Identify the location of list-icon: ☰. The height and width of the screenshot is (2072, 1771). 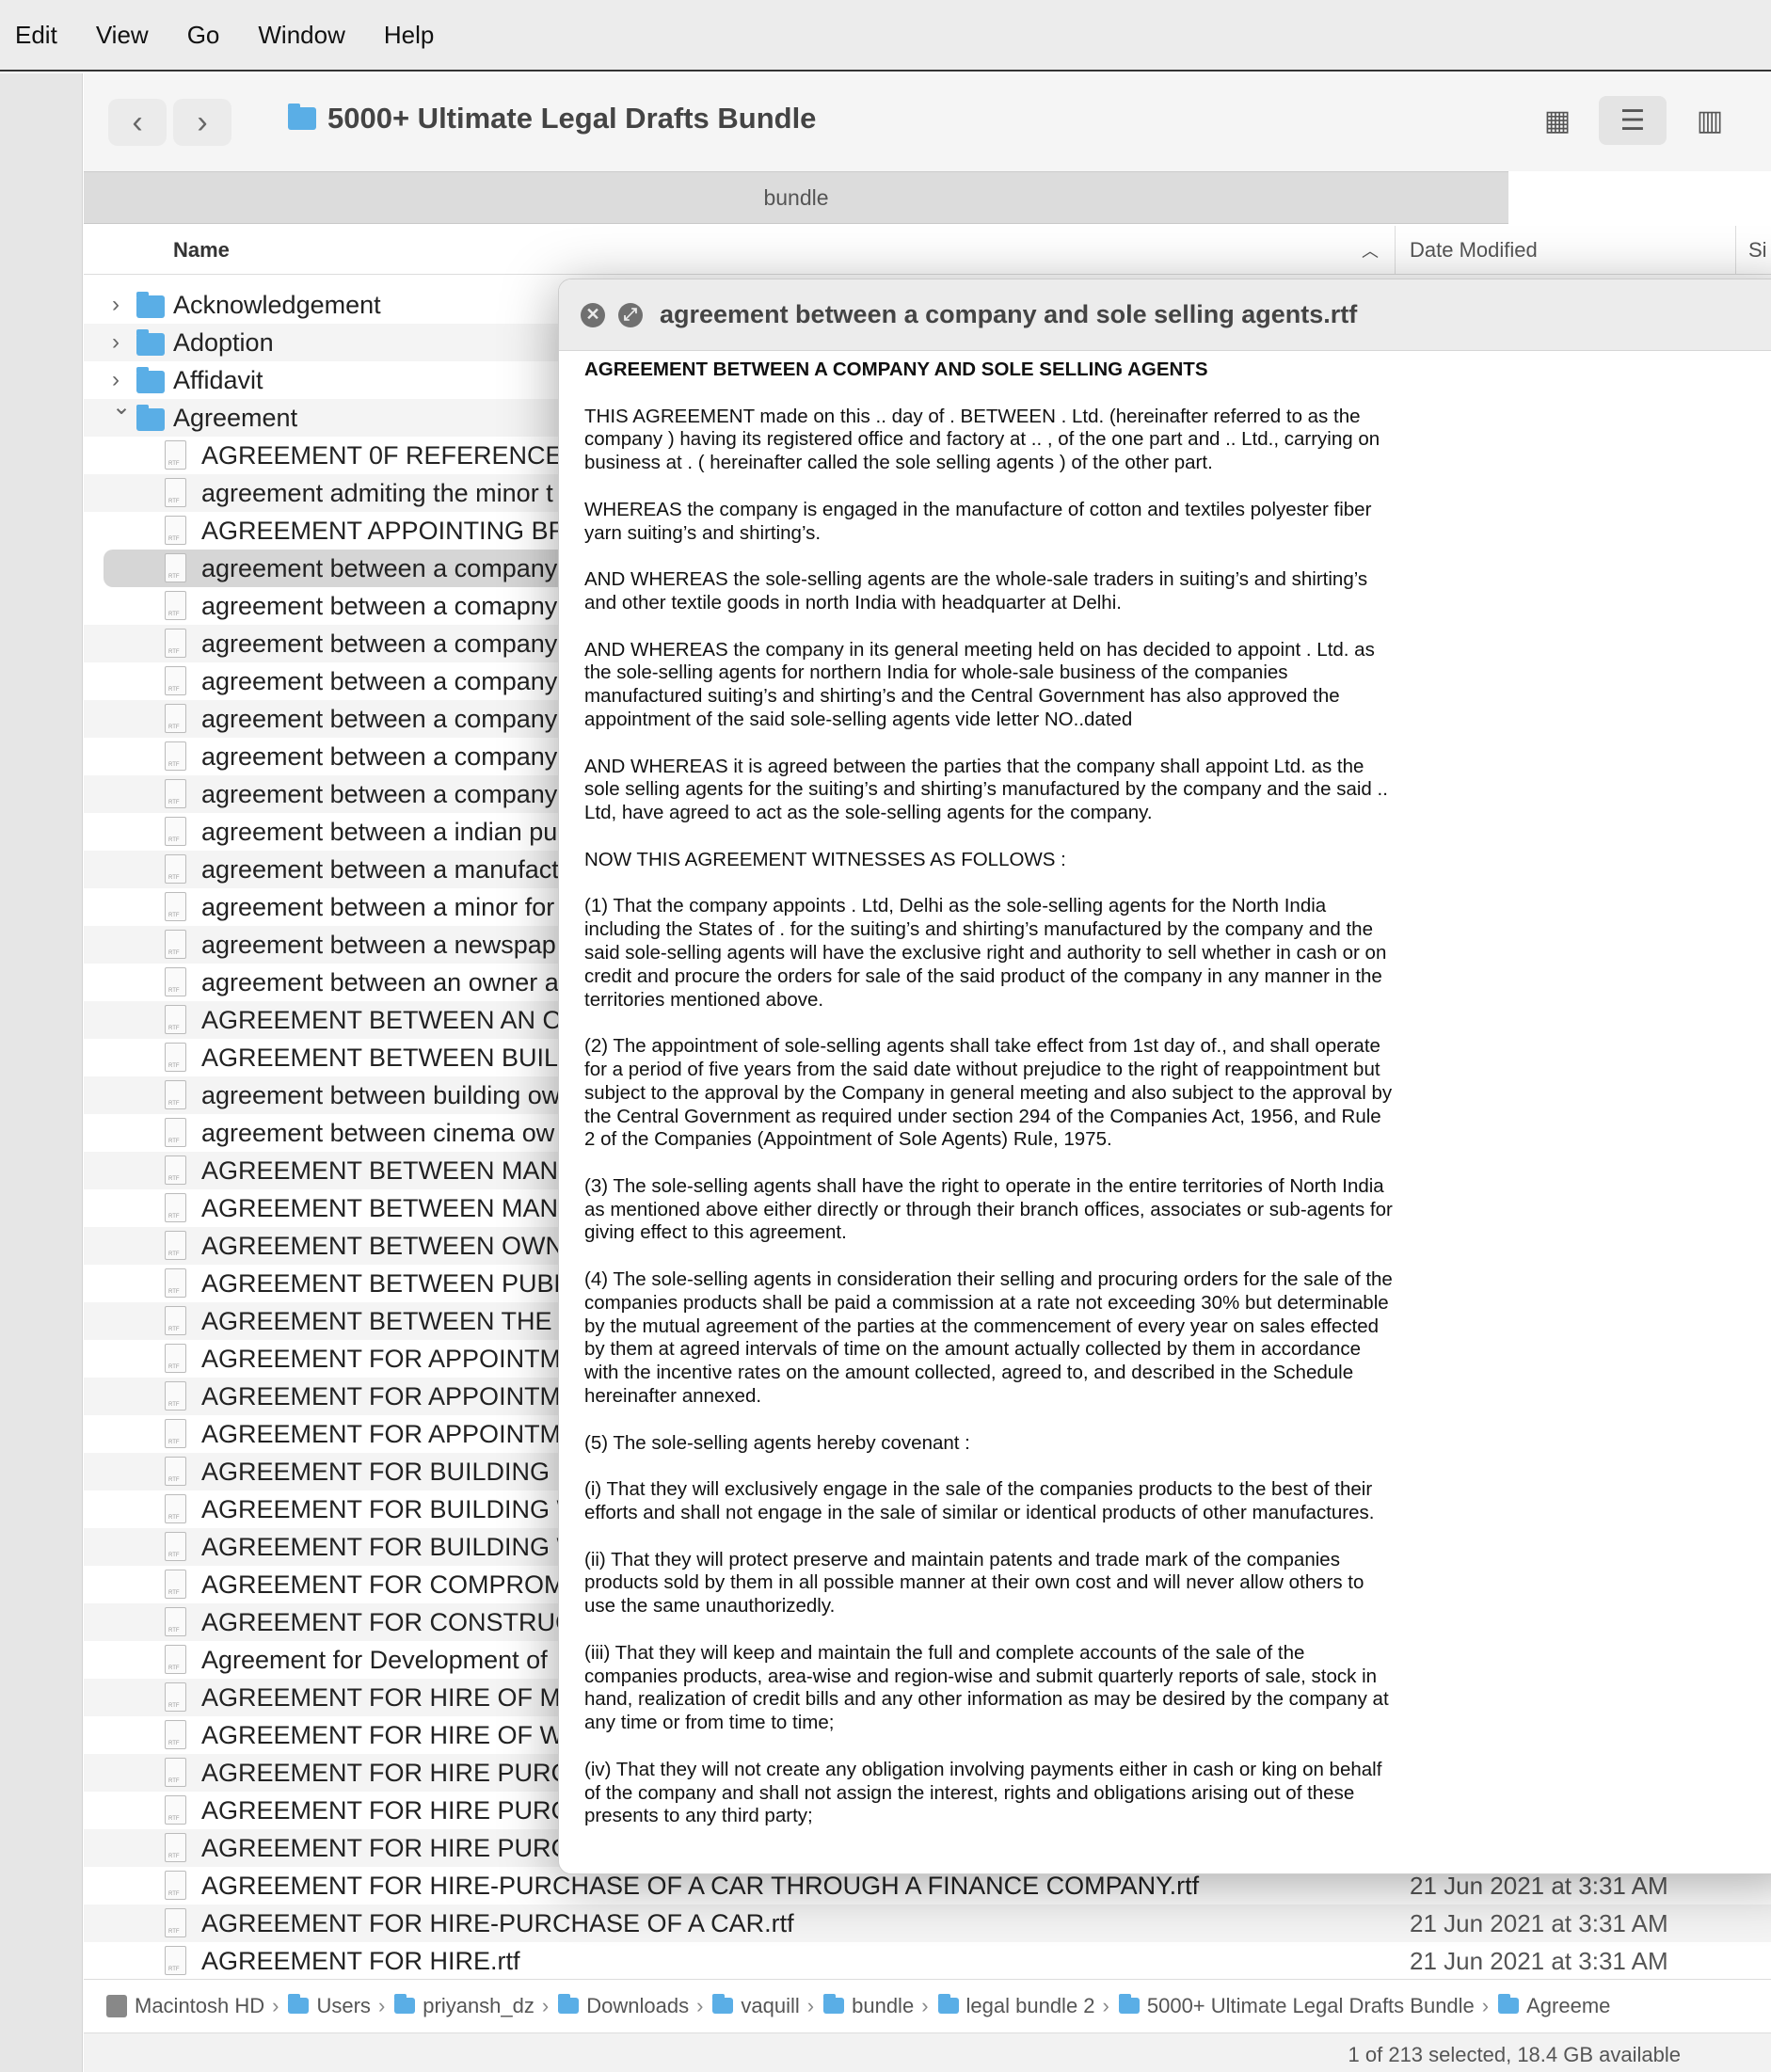
(1632, 120).